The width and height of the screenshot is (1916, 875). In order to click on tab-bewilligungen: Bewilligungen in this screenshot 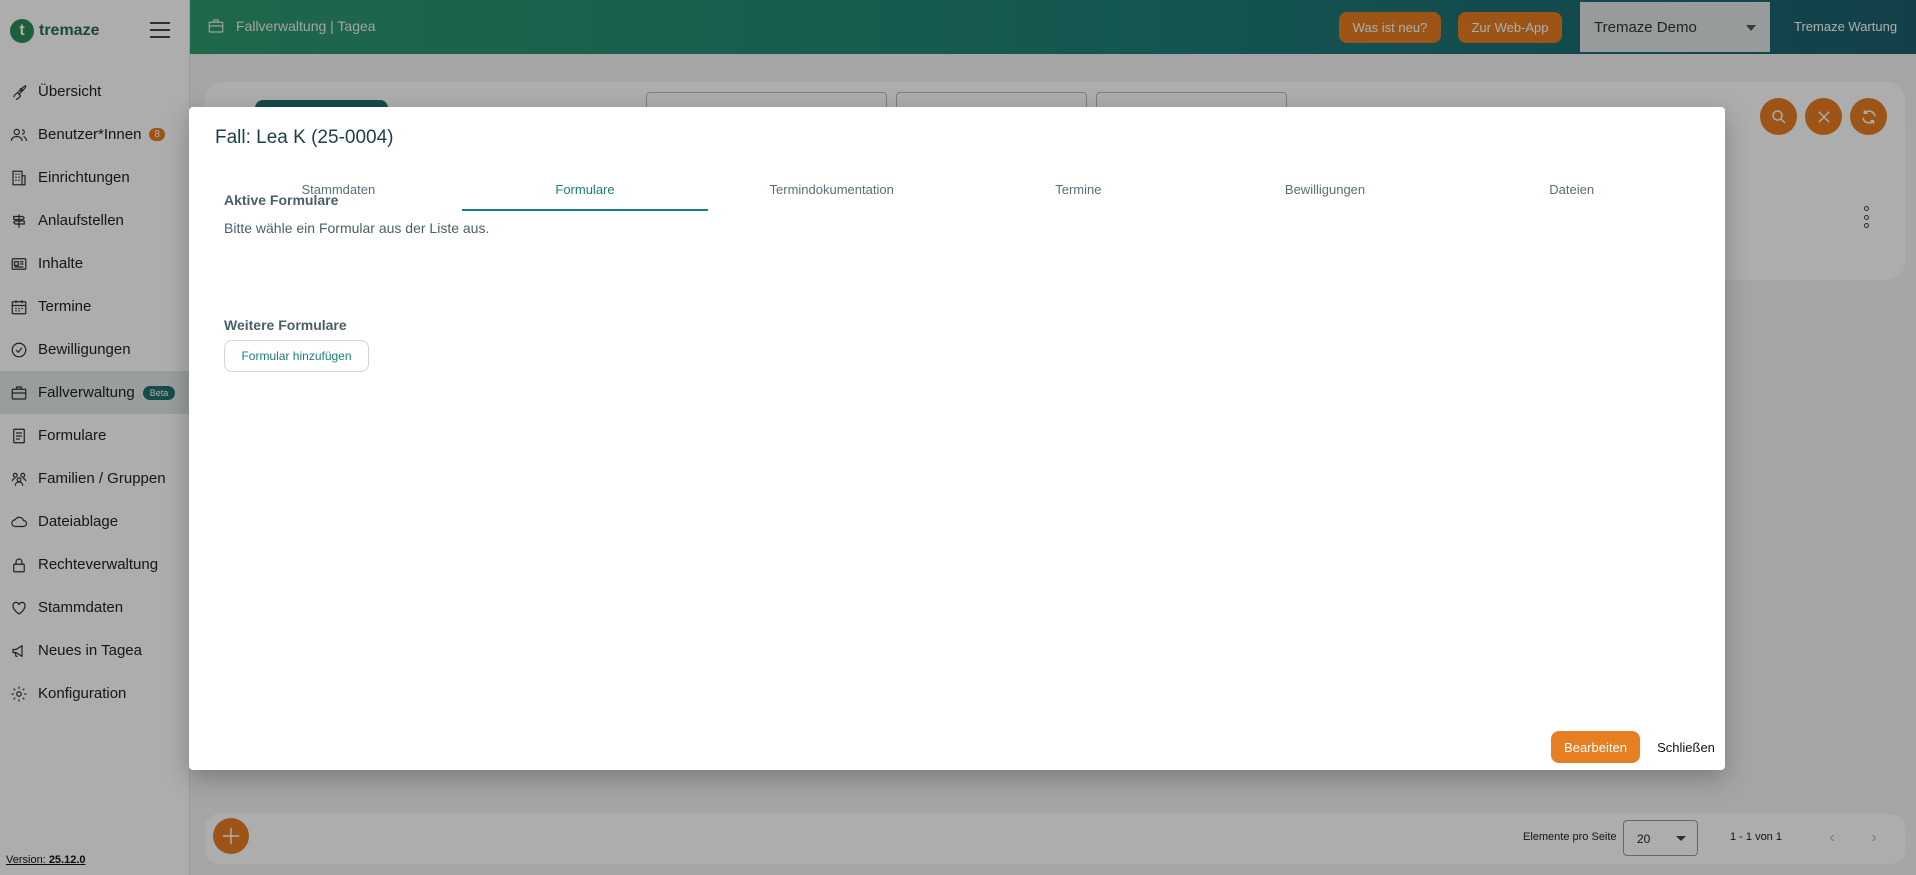, I will do `click(1325, 189)`.